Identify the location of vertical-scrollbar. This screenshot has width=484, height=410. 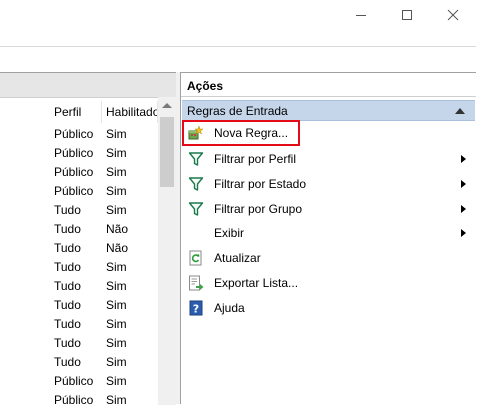
(167, 251).